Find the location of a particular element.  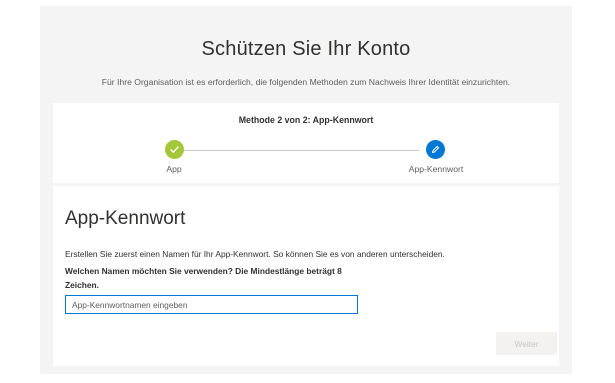

step-label: App is located at coordinates (174, 169).